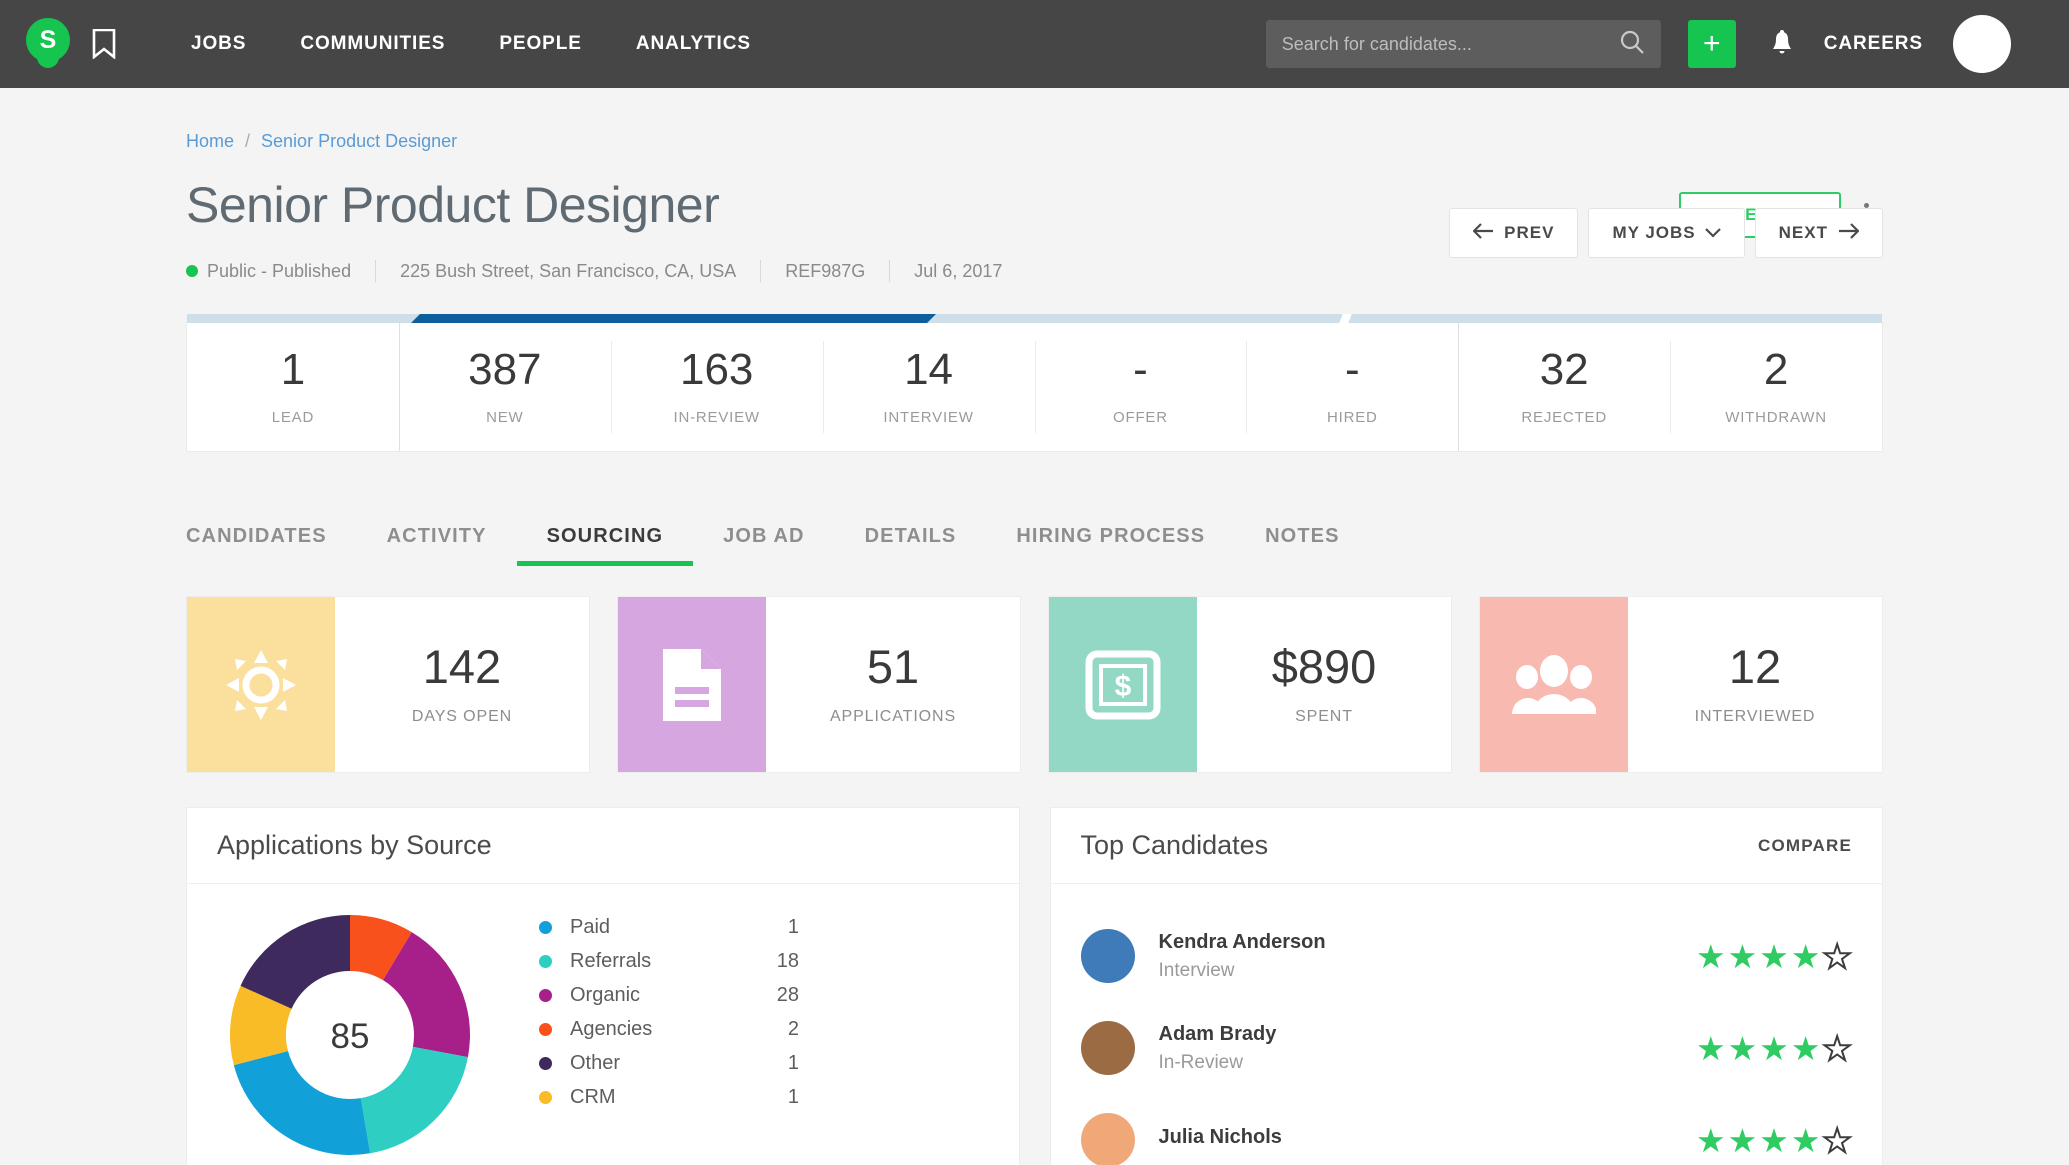 The image size is (2069, 1165). Describe the element at coordinates (372, 44) in the screenshot. I see `nav-link-communities: COMMUNITIES` at that location.